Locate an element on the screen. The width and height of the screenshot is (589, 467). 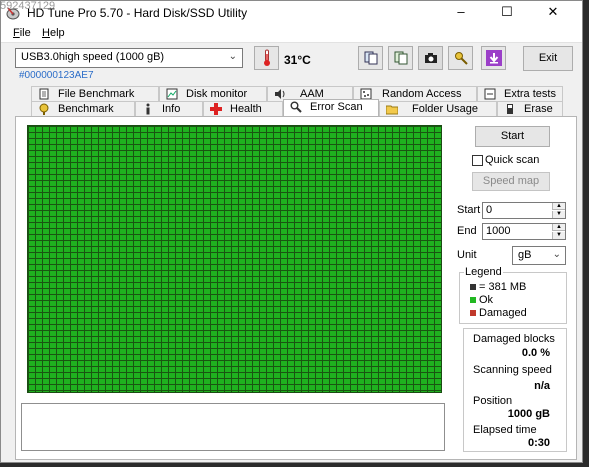
copy-screen-button is located at coordinates (400, 58).